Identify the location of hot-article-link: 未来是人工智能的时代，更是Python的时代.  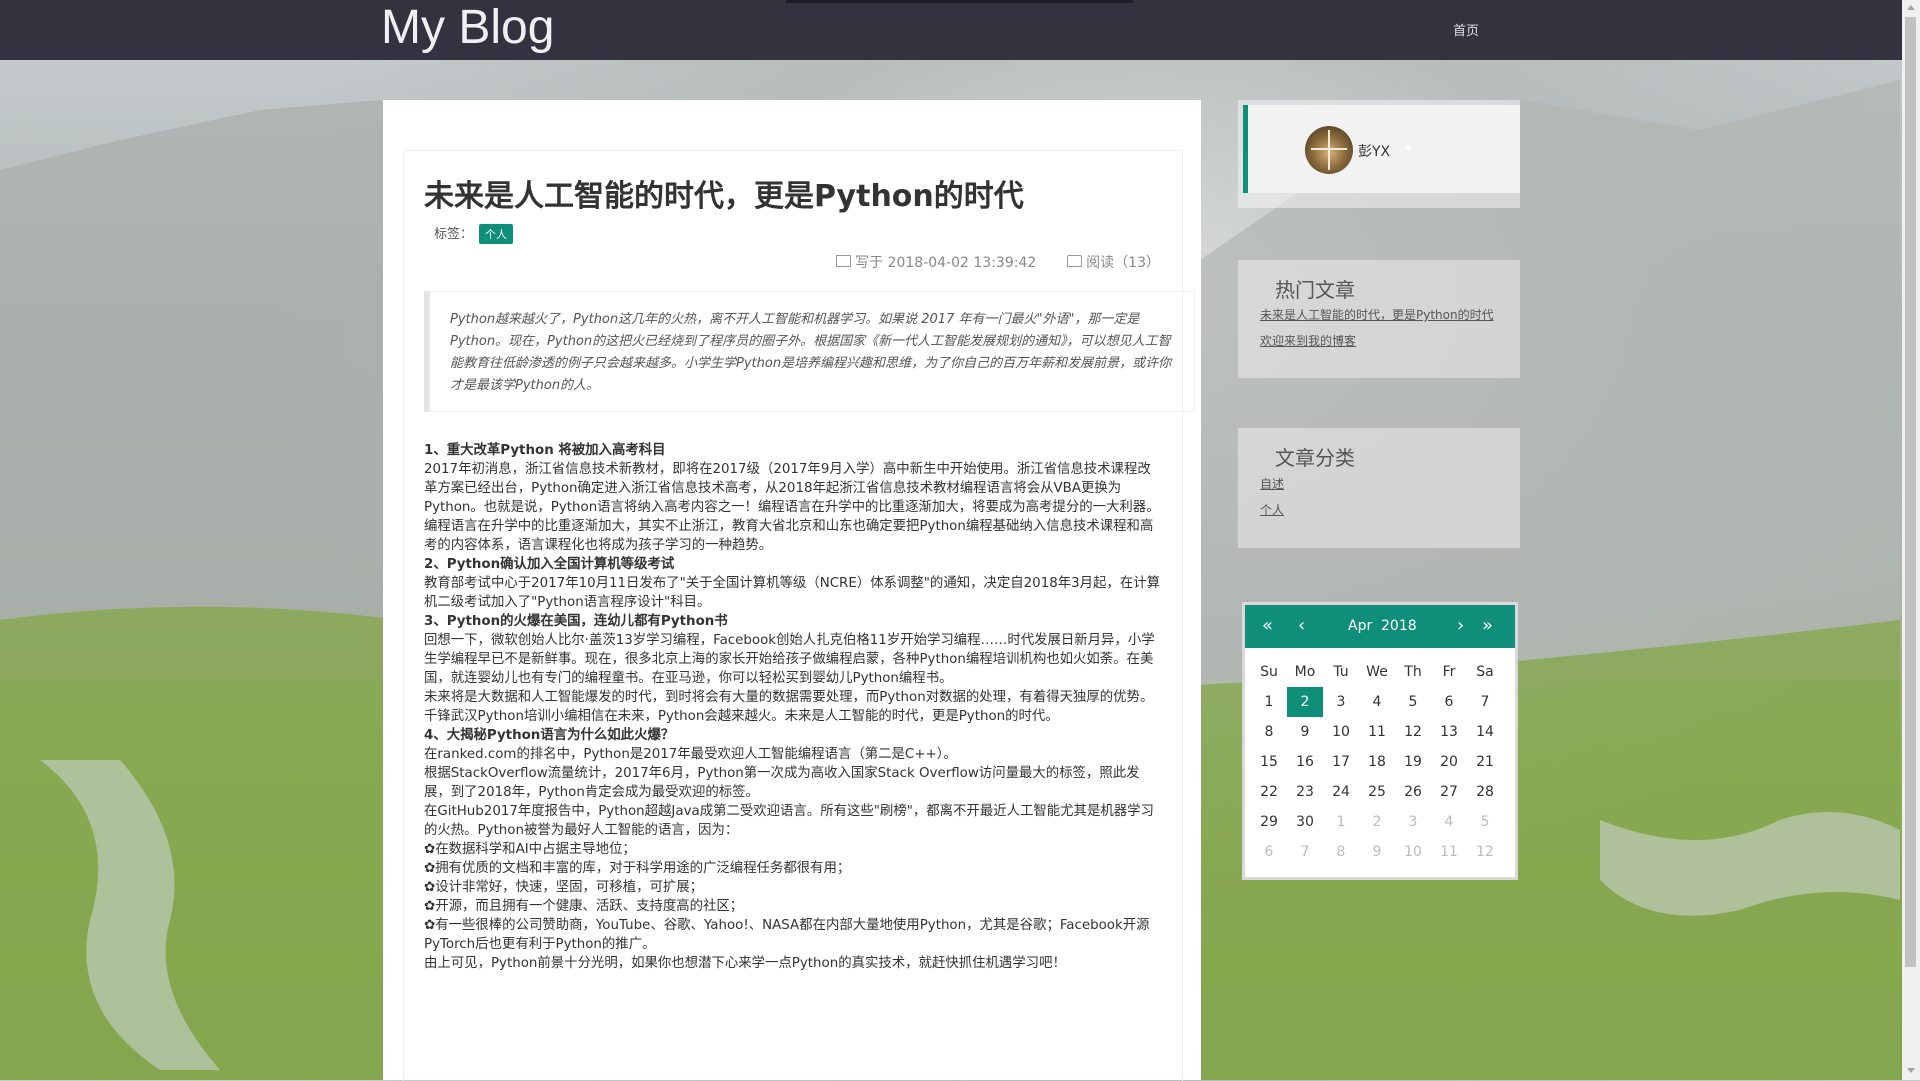
(1377, 314).